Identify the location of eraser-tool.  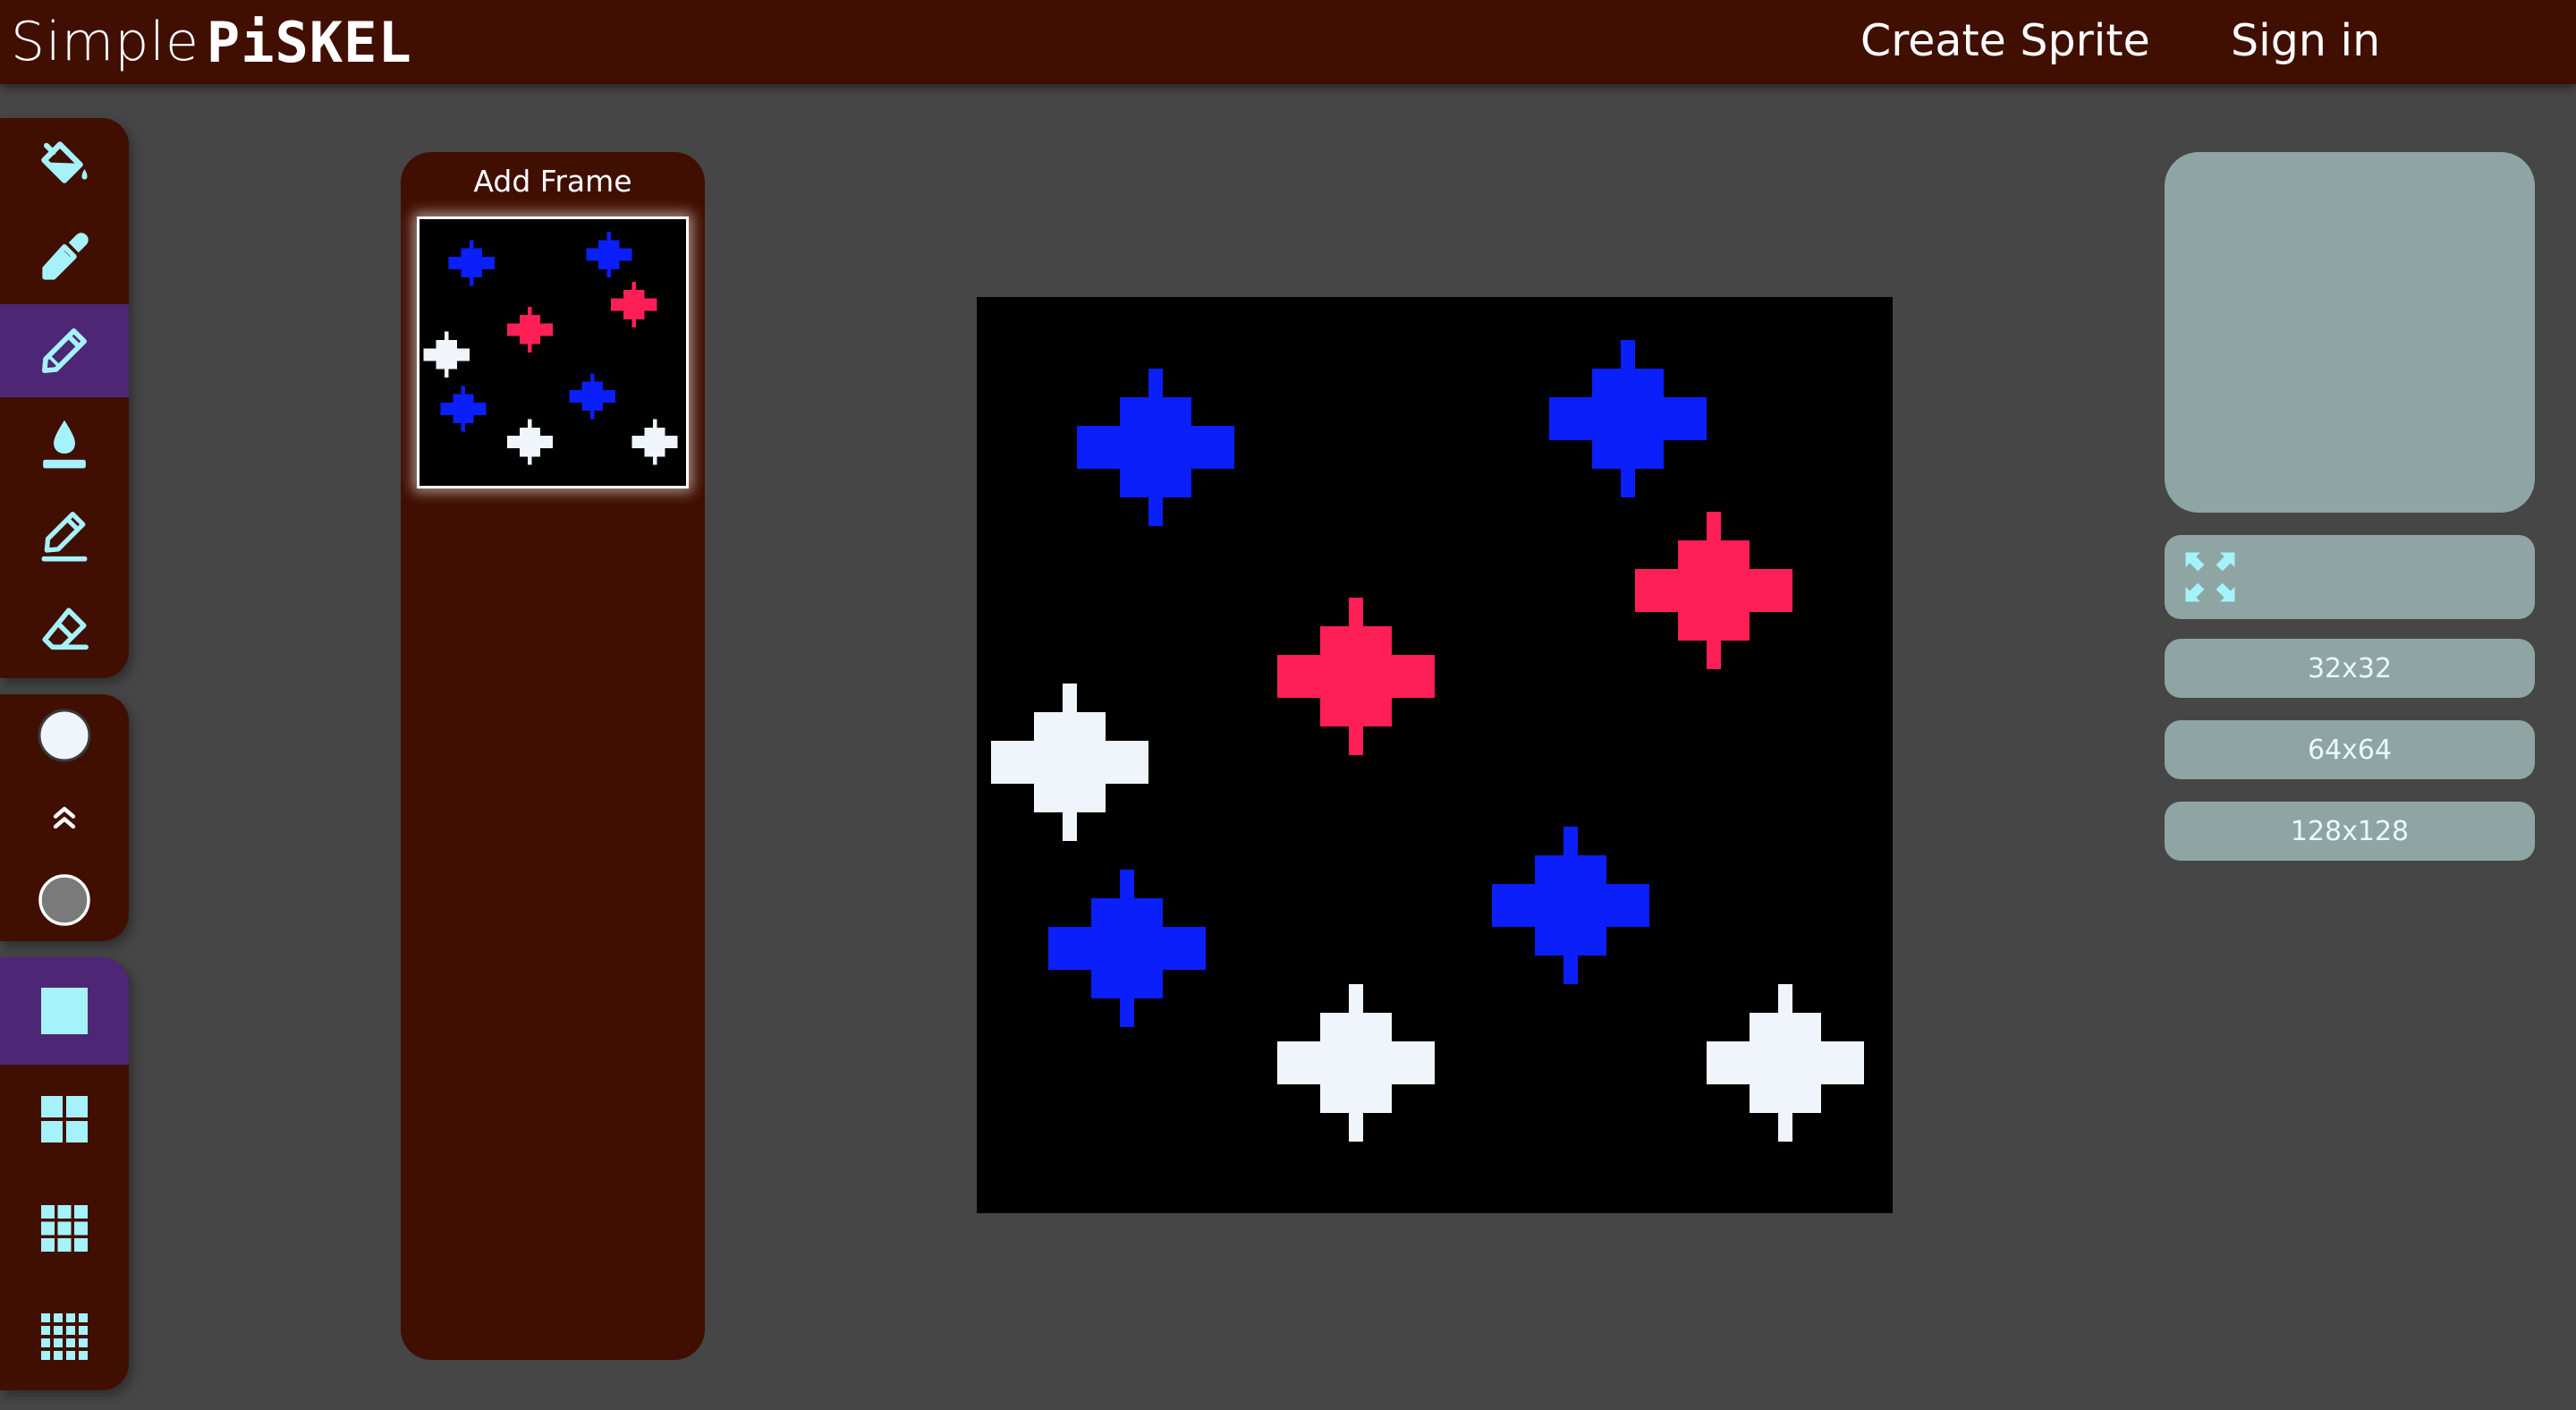
(64, 630).